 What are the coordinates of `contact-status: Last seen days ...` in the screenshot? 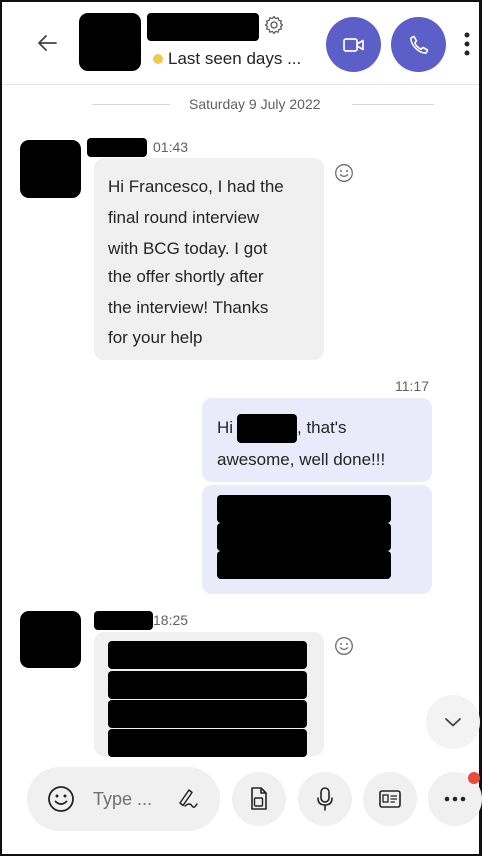 It's located at (235, 58).